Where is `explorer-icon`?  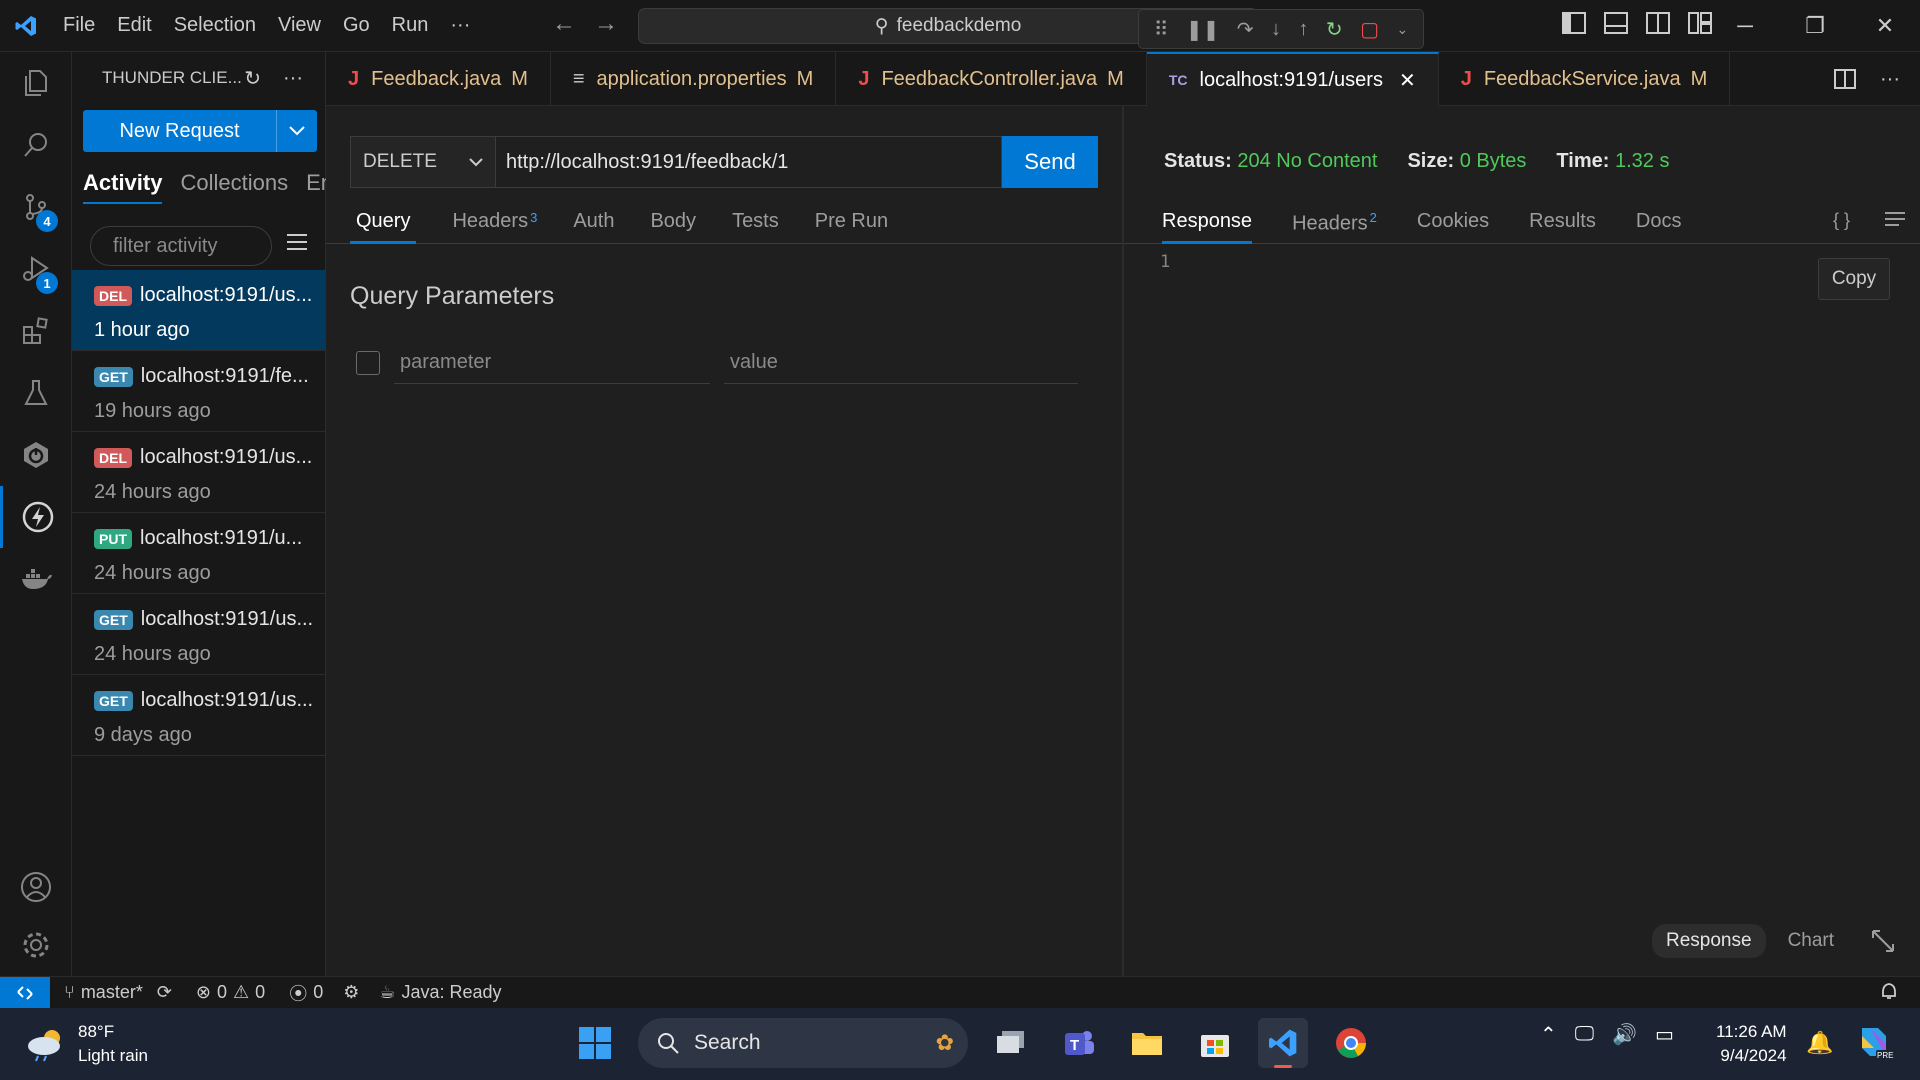 explorer-icon is located at coordinates (36, 83).